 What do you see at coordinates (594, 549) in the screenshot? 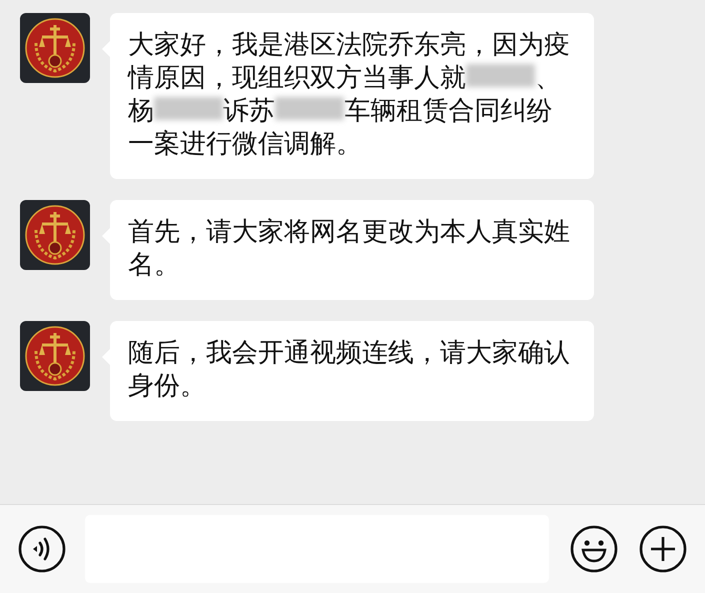
I see `emoji-button` at bounding box center [594, 549].